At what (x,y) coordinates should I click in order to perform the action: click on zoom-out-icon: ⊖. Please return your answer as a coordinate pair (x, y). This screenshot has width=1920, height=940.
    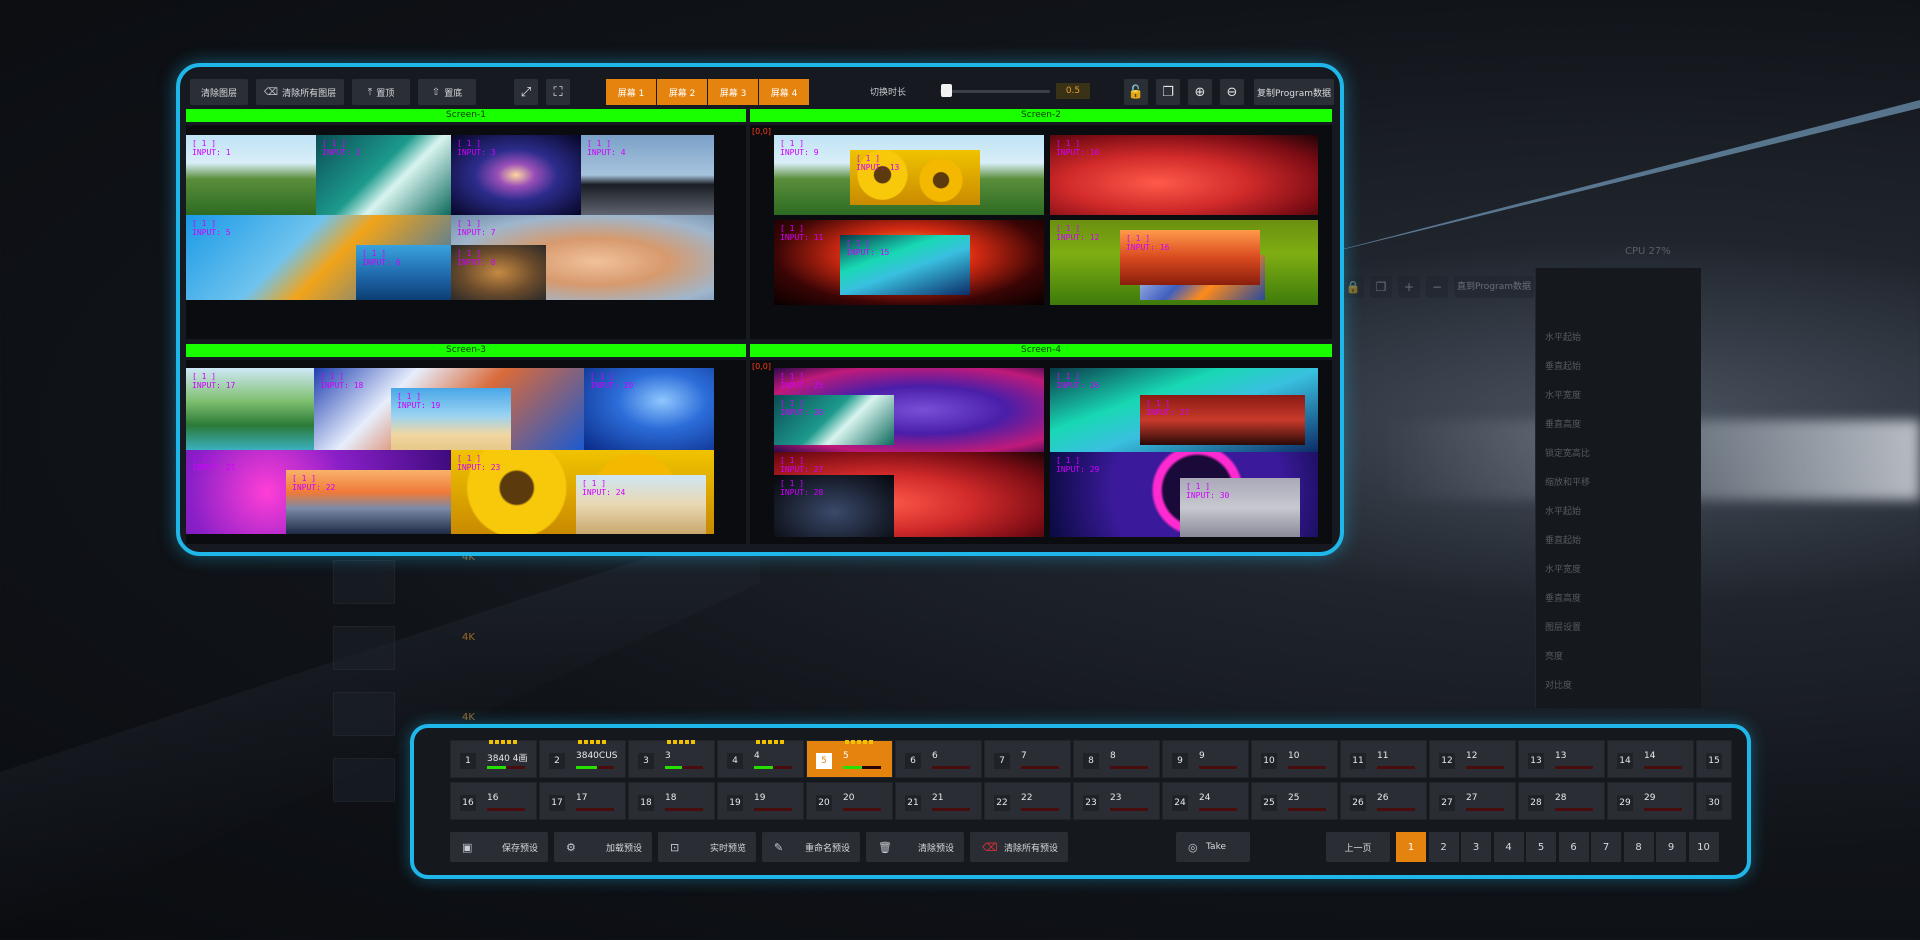
    Looking at the image, I should click on (1232, 92).